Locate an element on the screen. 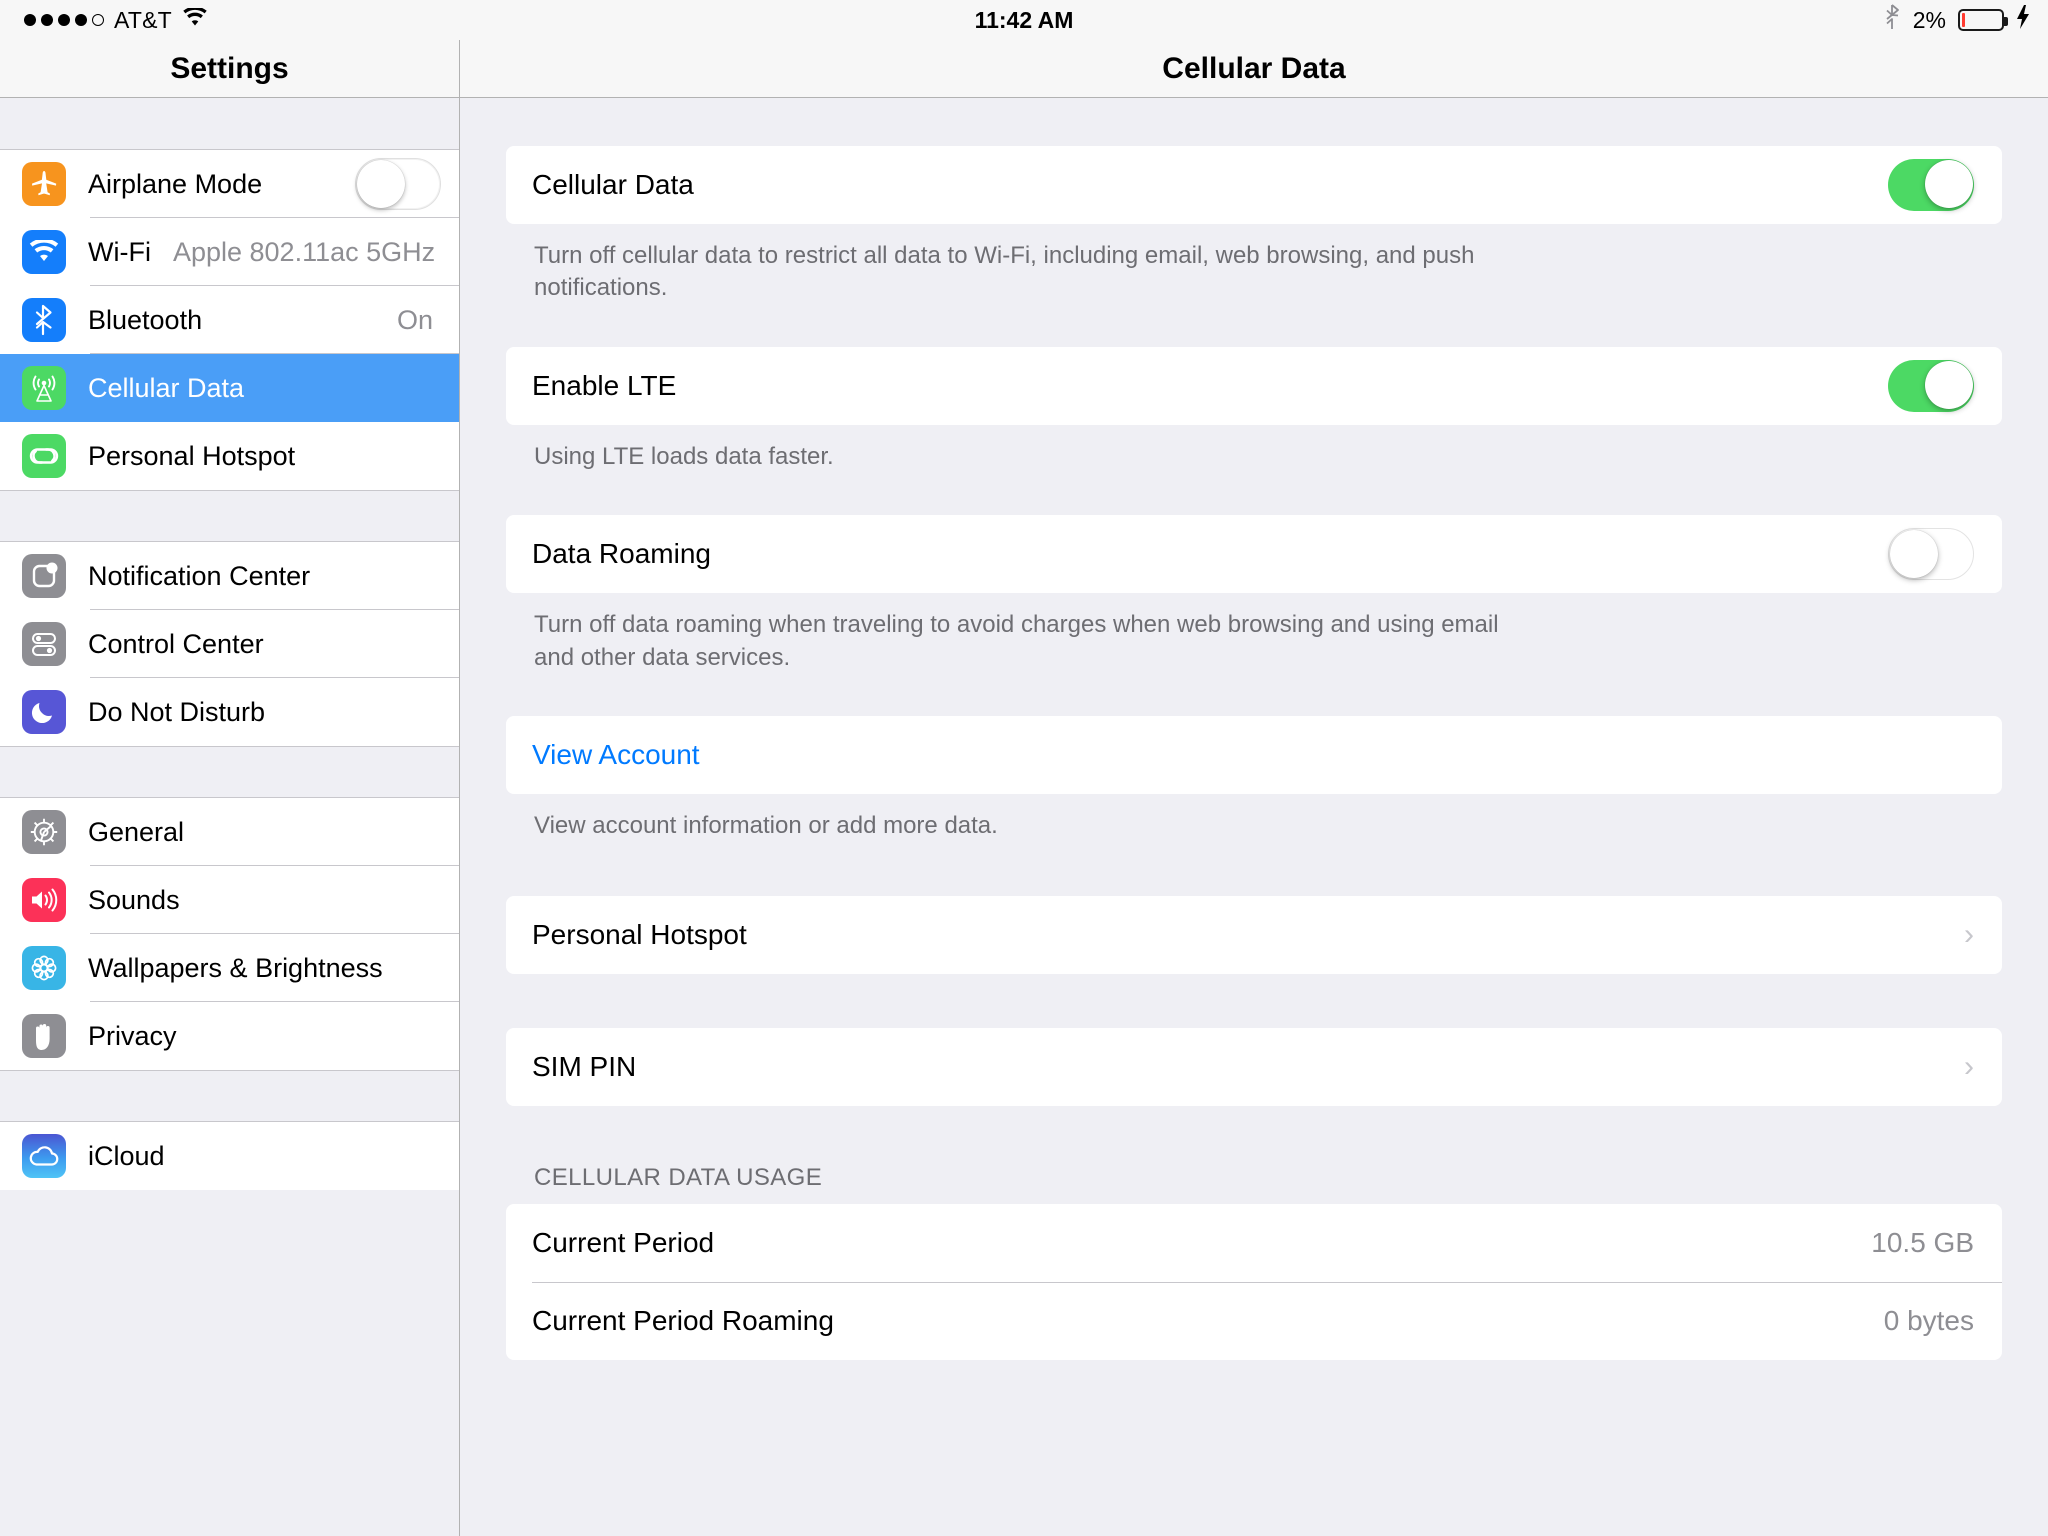  view-account-card: View Account is located at coordinates (1254, 754).